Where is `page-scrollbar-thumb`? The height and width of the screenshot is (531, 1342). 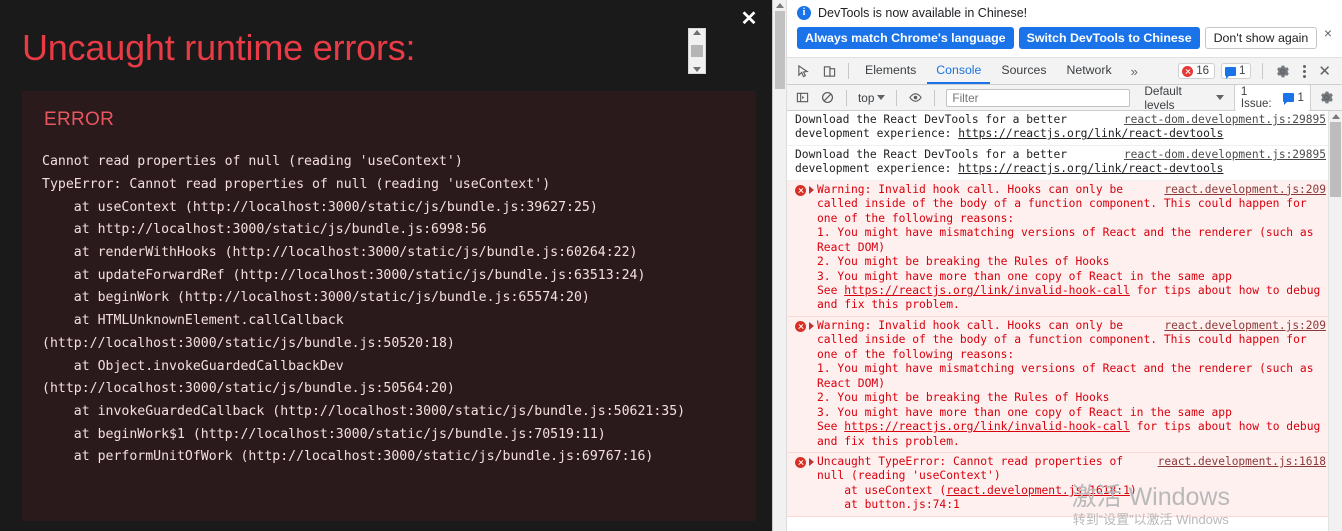
page-scrollbar-thumb is located at coordinates (779, 50).